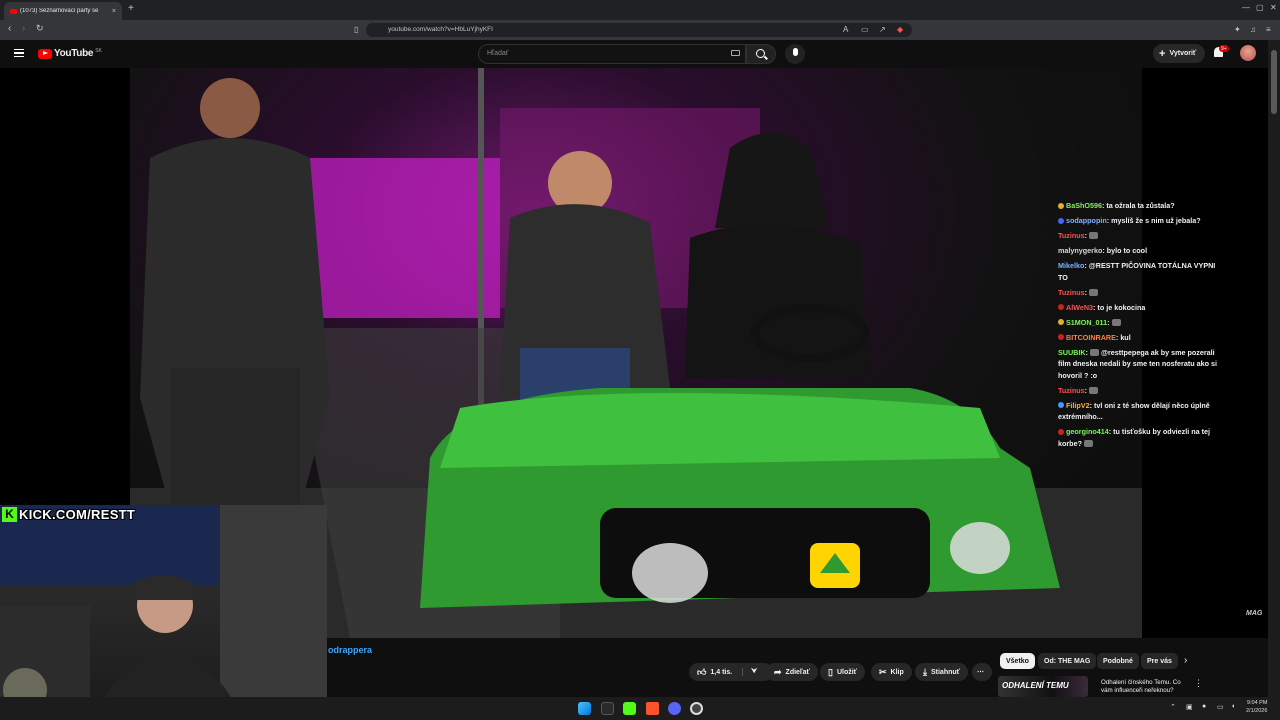 The height and width of the screenshot is (720, 1280). I want to click on voice-search-button, so click(795, 54).